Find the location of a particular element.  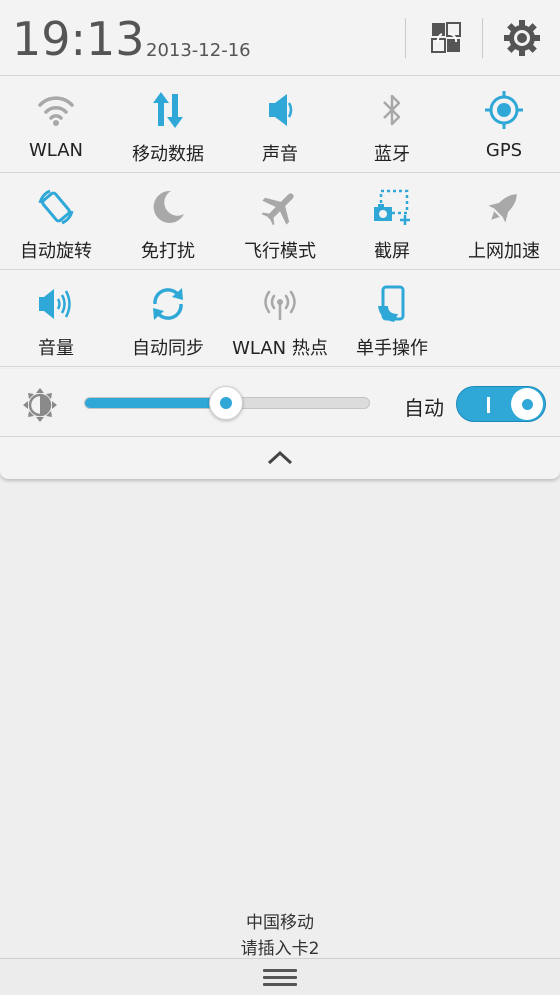

toggle-row: 音量 自动同步 WLAN 热点 单手操作 is located at coordinates (280, 318).